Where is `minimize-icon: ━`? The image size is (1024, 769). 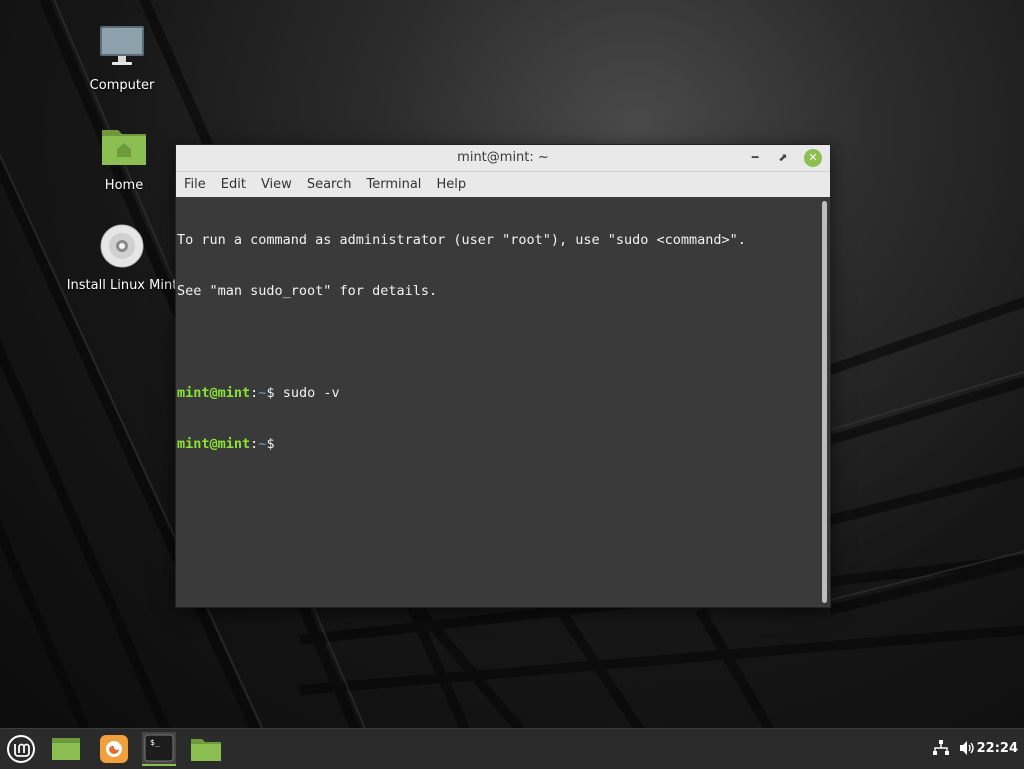
minimize-icon: ━ is located at coordinates (755, 158).